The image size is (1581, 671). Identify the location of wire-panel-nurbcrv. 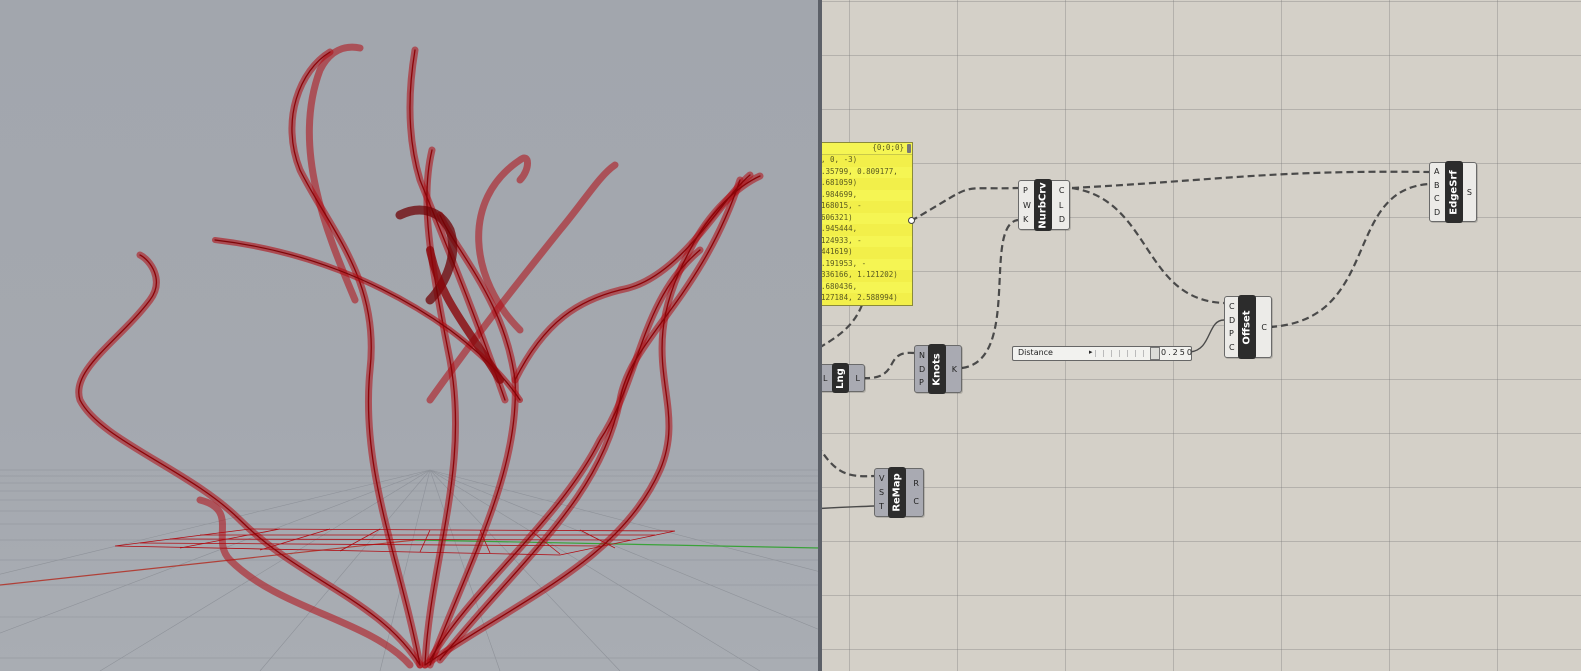
(964, 204).